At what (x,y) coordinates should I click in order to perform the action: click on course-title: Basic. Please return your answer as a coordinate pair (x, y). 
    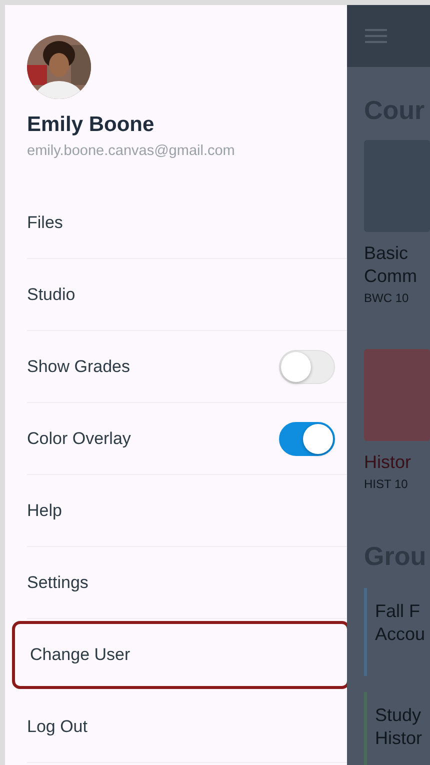
    Looking at the image, I should click on (387, 253).